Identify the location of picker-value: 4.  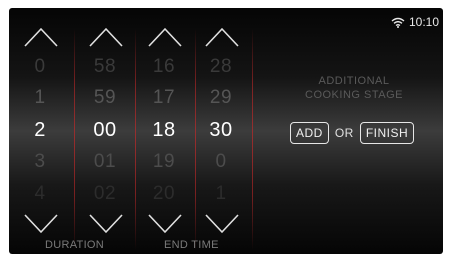
(40, 193).